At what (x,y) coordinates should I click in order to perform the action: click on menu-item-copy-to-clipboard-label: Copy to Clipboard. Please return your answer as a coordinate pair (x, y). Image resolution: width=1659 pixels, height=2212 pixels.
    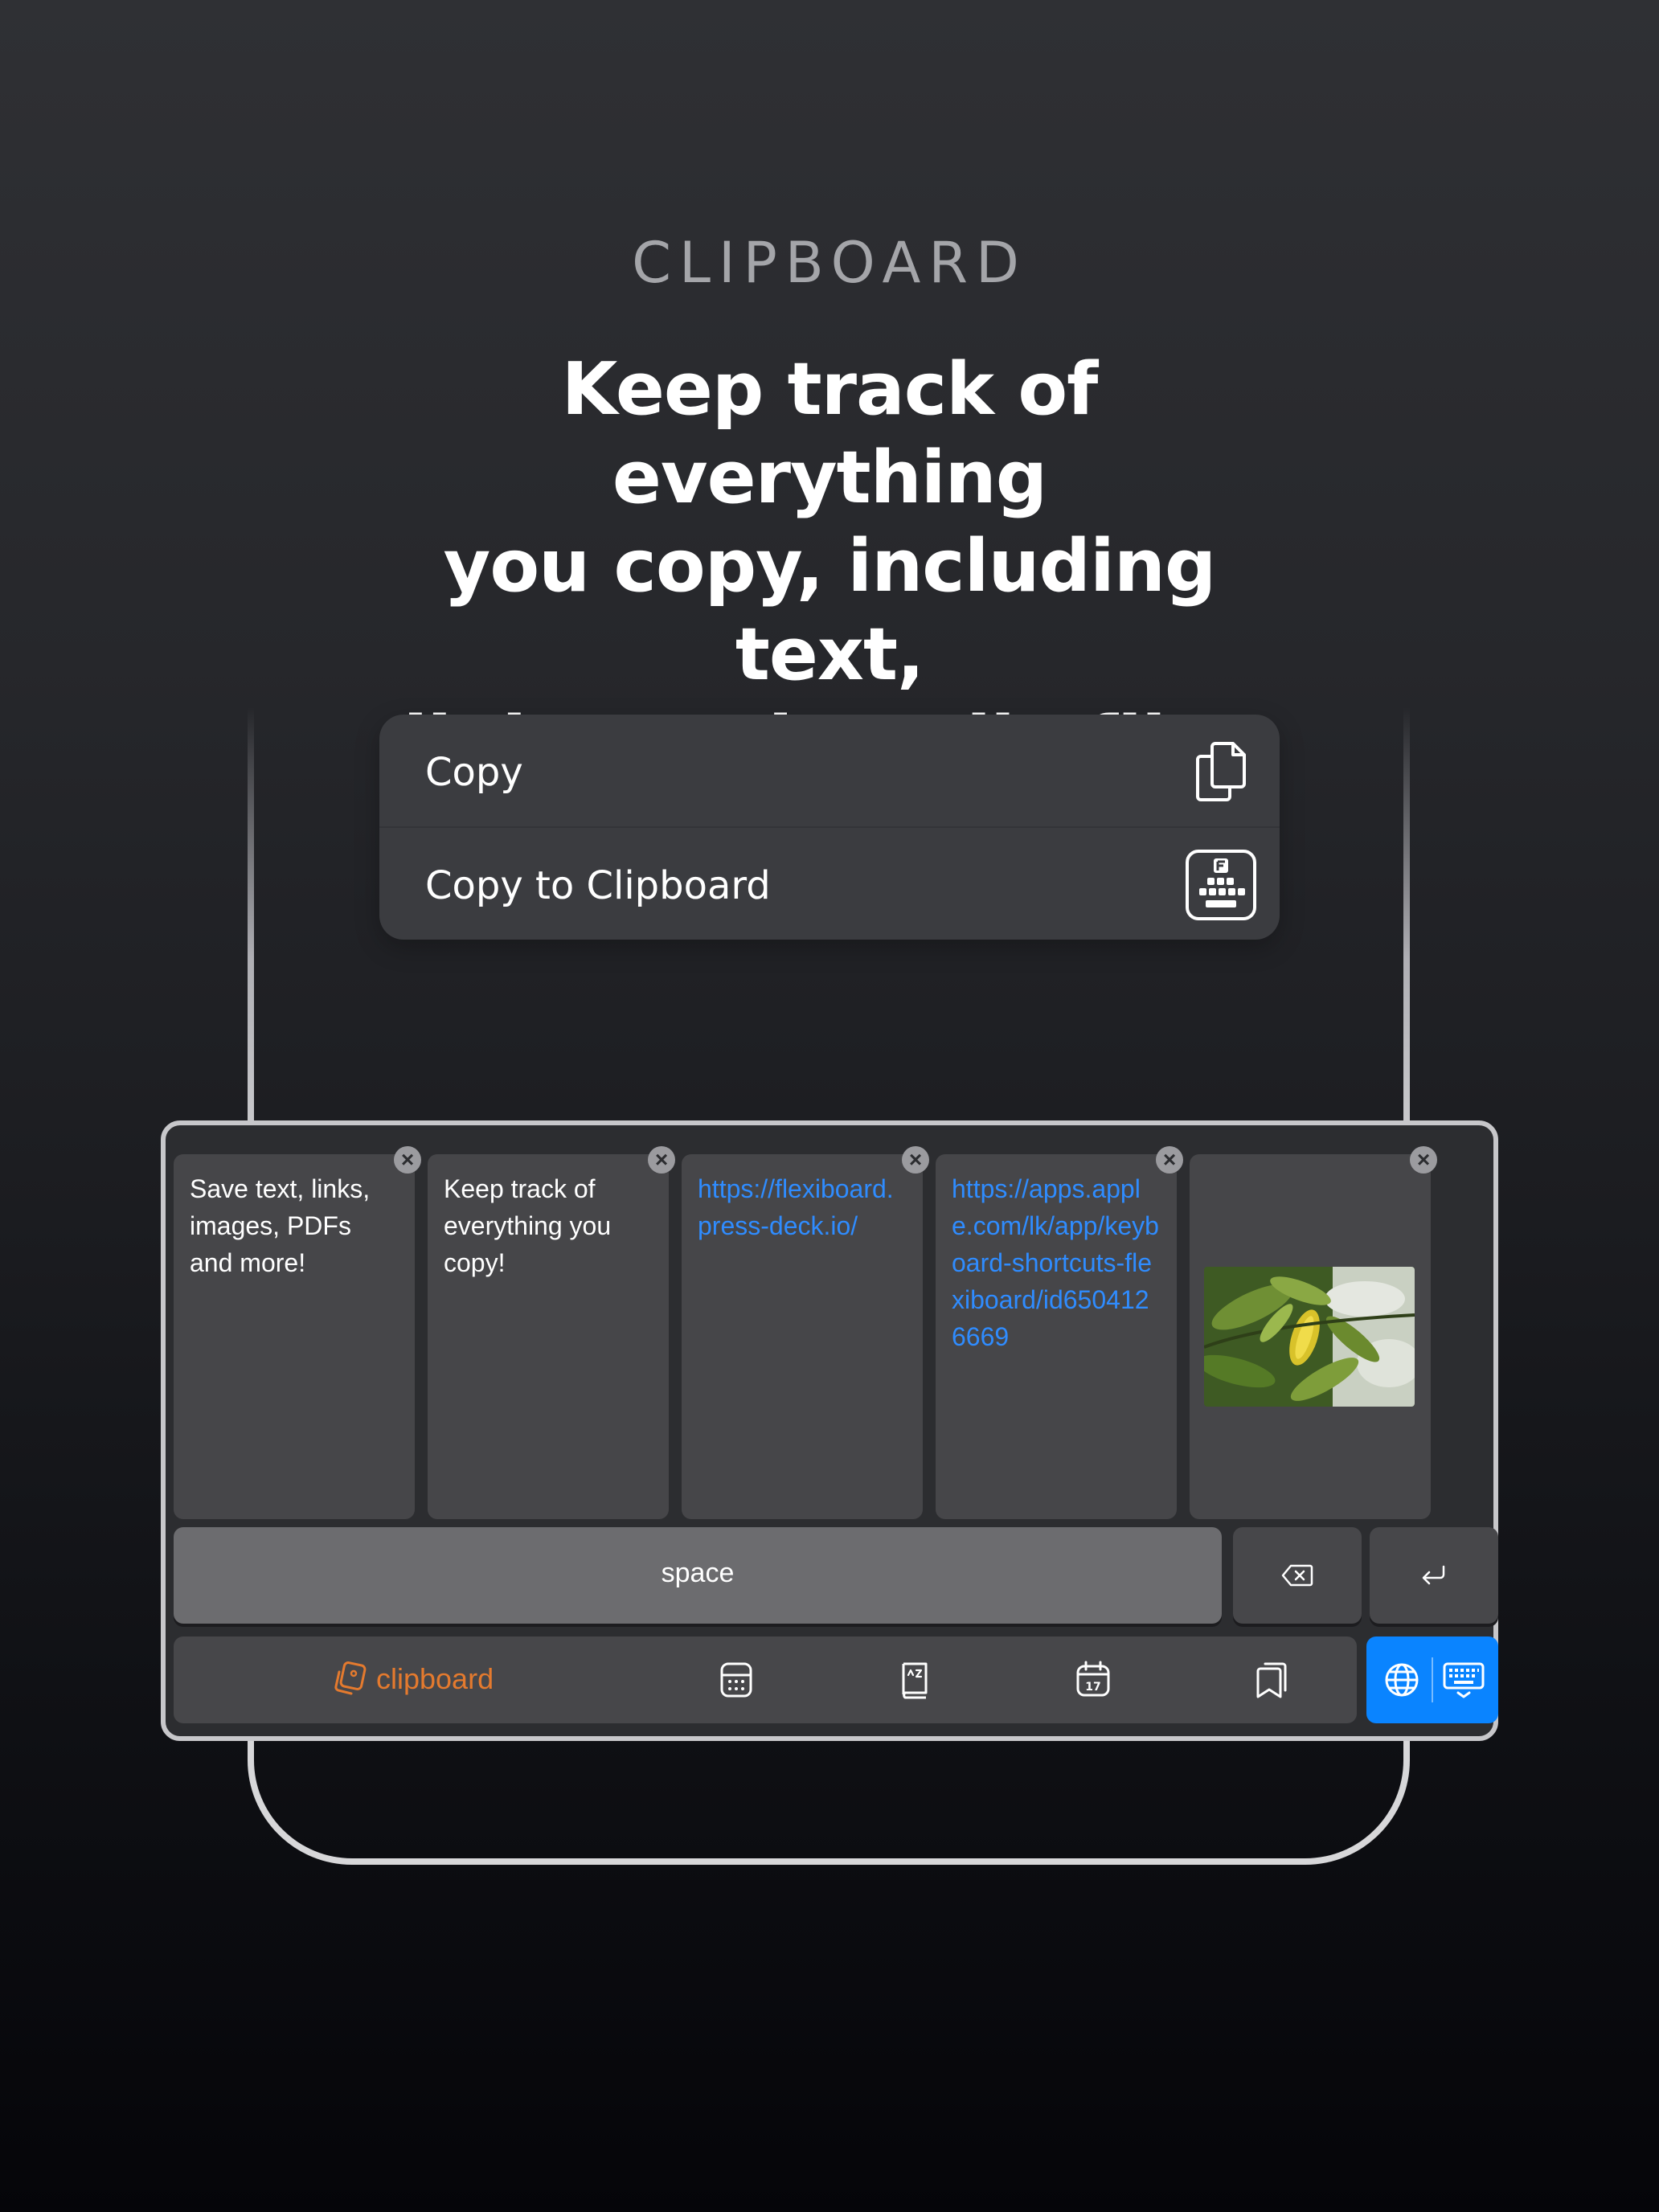
    Looking at the image, I should click on (598, 885).